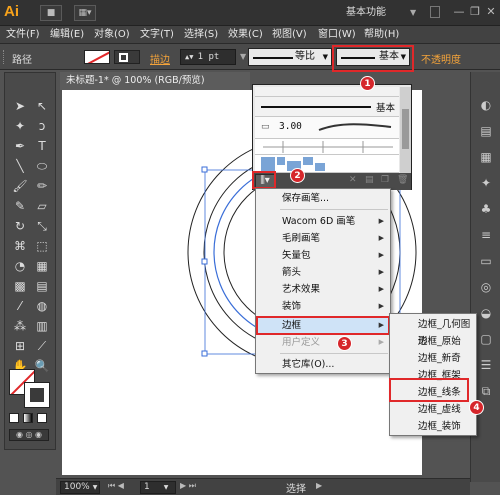  Describe the element at coordinates (20, 326) in the screenshot. I see `symbol-sprayer-tool-icon: ⁂` at that location.